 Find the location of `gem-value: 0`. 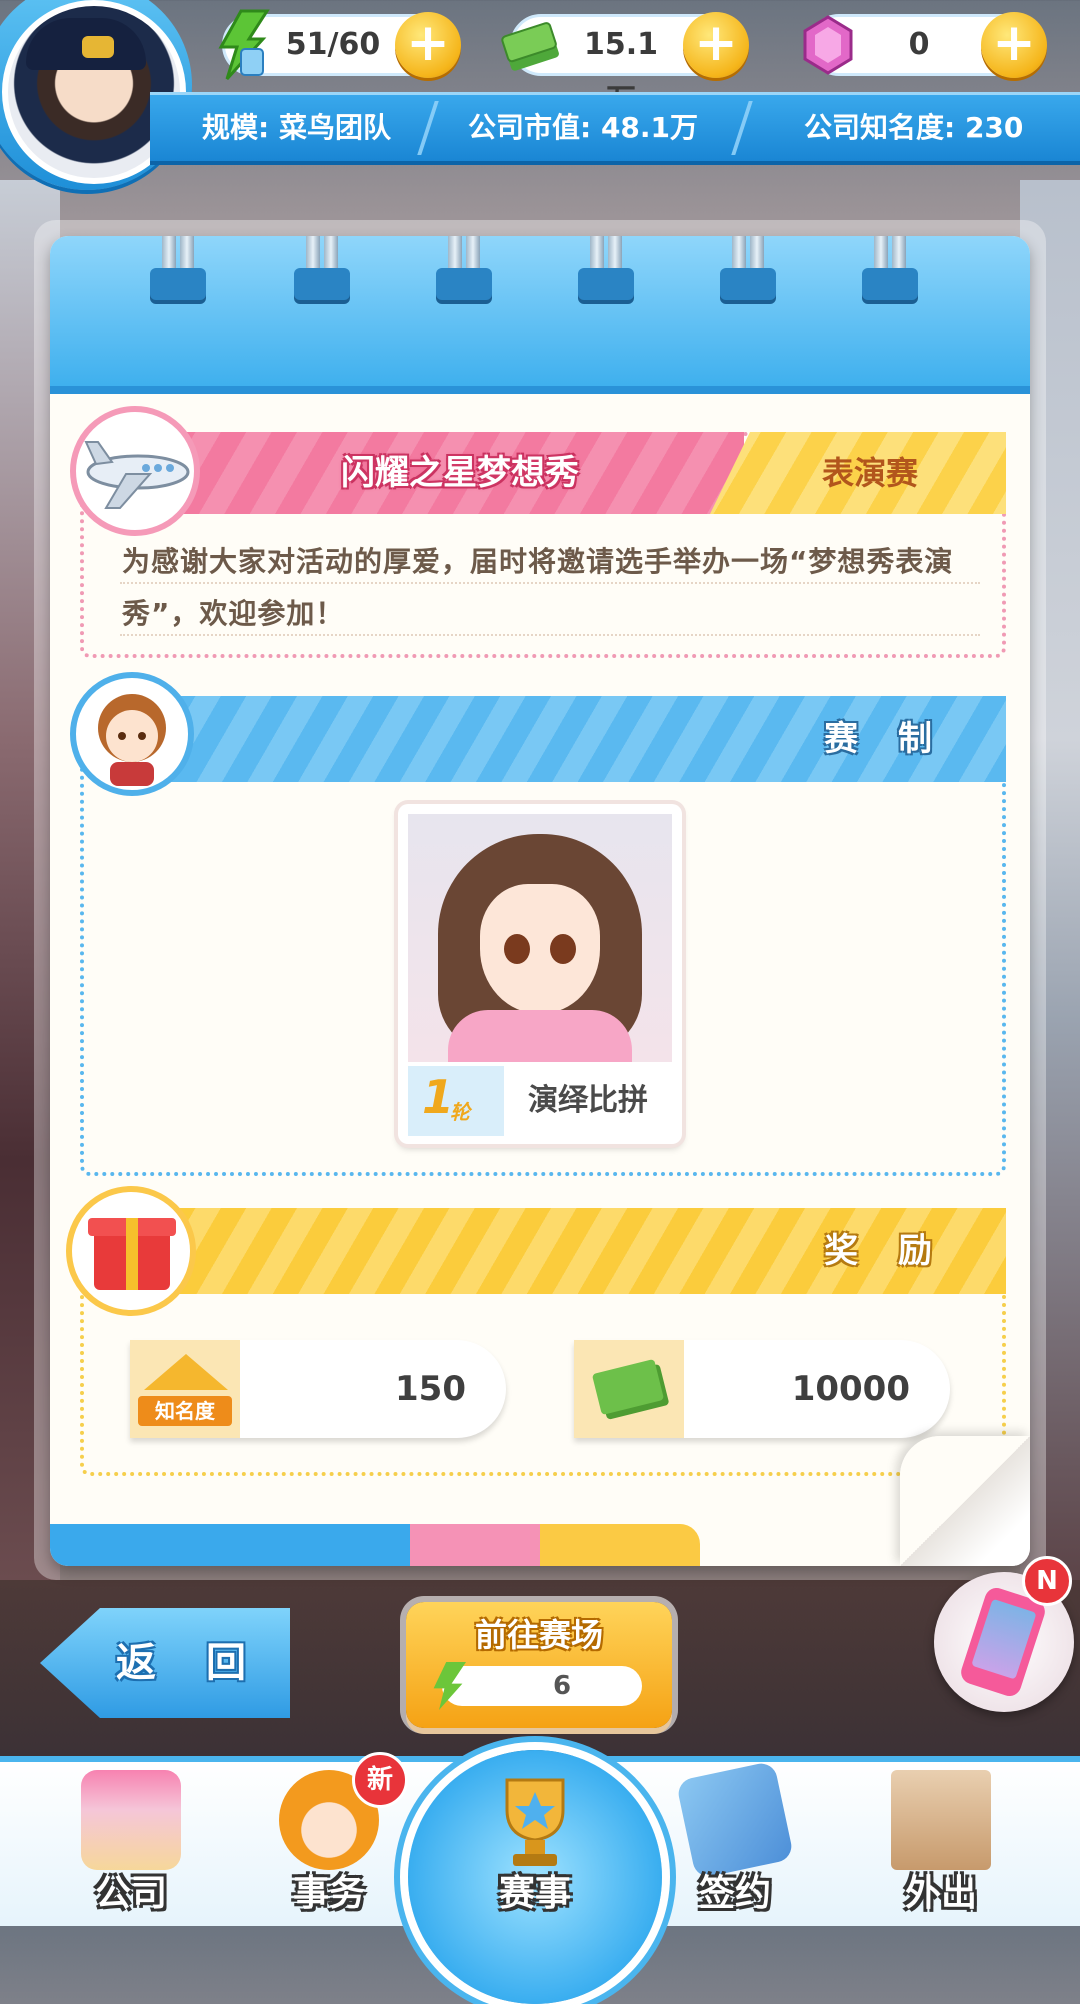

gem-value: 0 is located at coordinates (919, 44).